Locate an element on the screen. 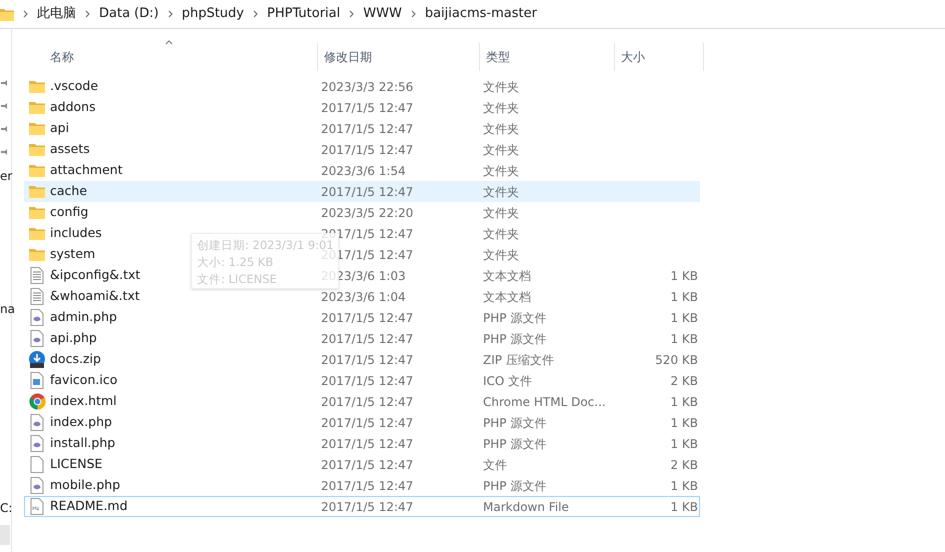 The height and width of the screenshot is (552, 945). scrollbar-thumb is located at coordinates (5, 535).